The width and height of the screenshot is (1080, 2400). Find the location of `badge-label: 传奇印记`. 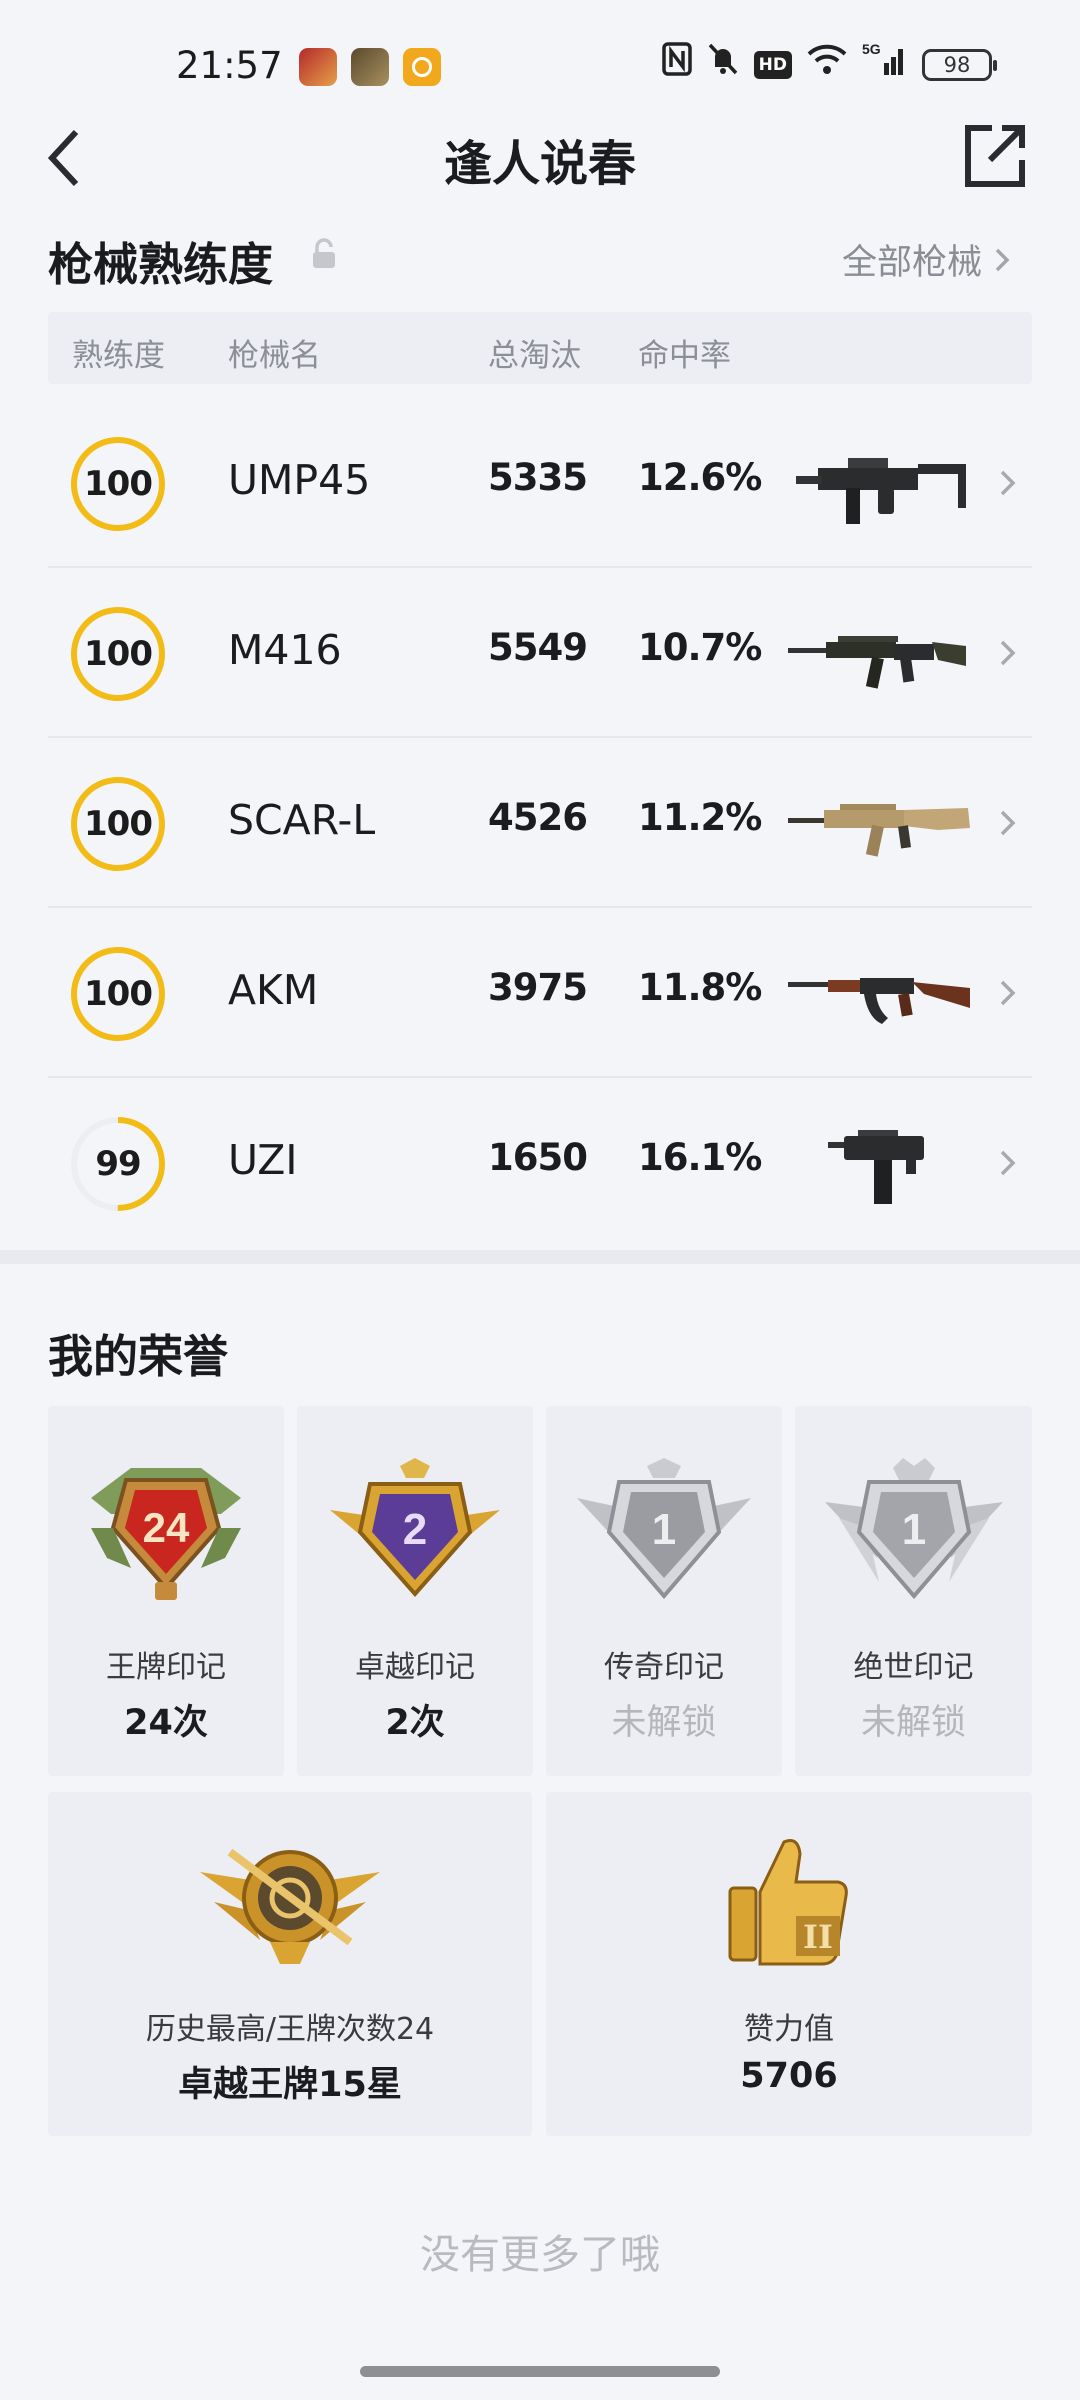

badge-label: 传奇印记 is located at coordinates (664, 1667).